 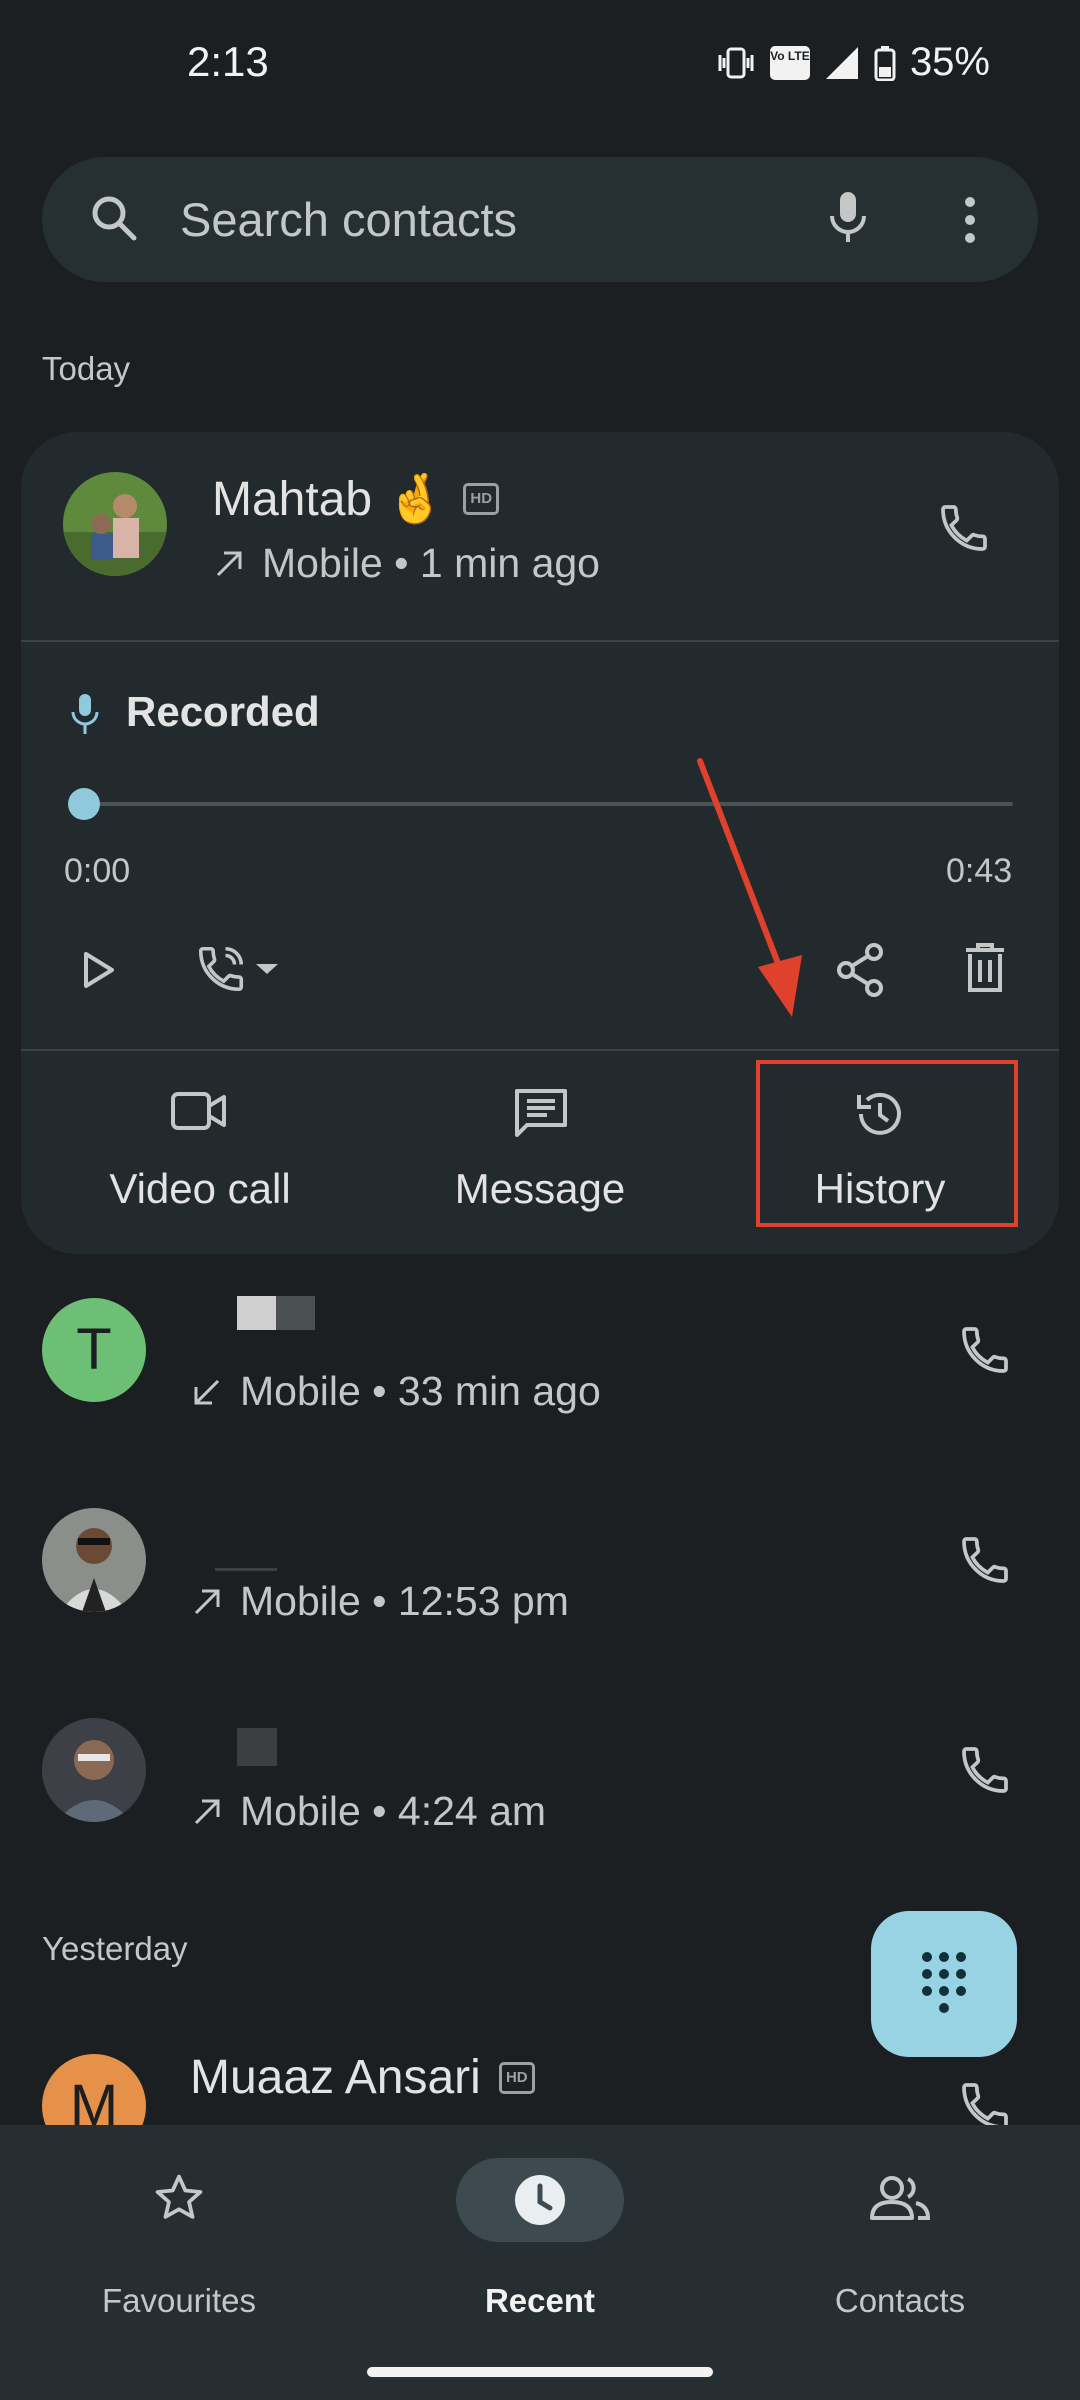 I want to click on call-detail-row: Mobile • 1 min ago, so click(x=406, y=563).